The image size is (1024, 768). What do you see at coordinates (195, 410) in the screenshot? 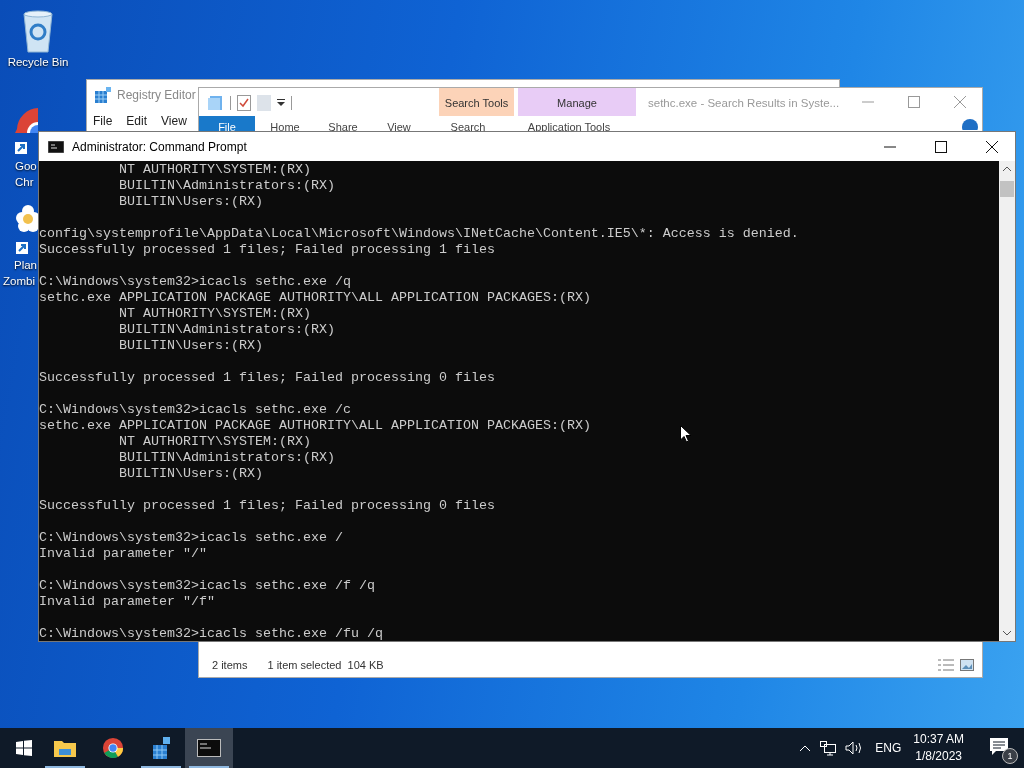
I see `console-line: C:\Windows\system32>icacls sethc.exe /c` at bounding box center [195, 410].